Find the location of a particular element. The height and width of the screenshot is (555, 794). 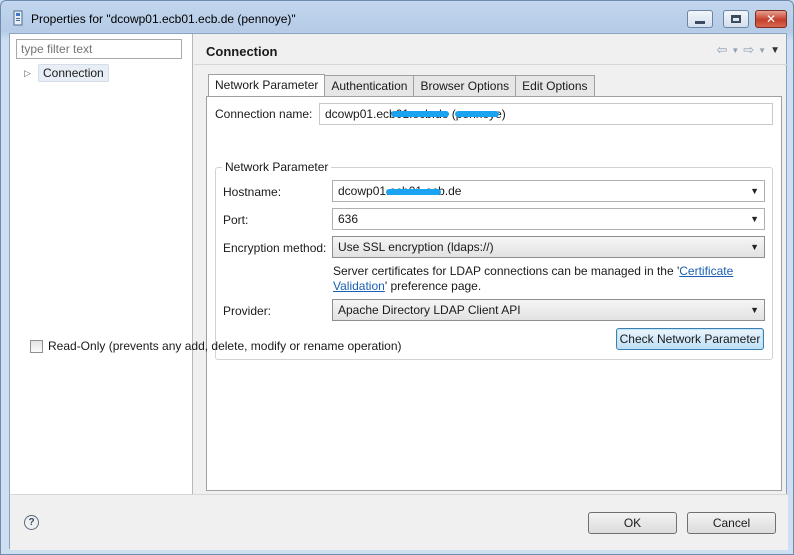

provider-label: Provider: is located at coordinates (247, 311).